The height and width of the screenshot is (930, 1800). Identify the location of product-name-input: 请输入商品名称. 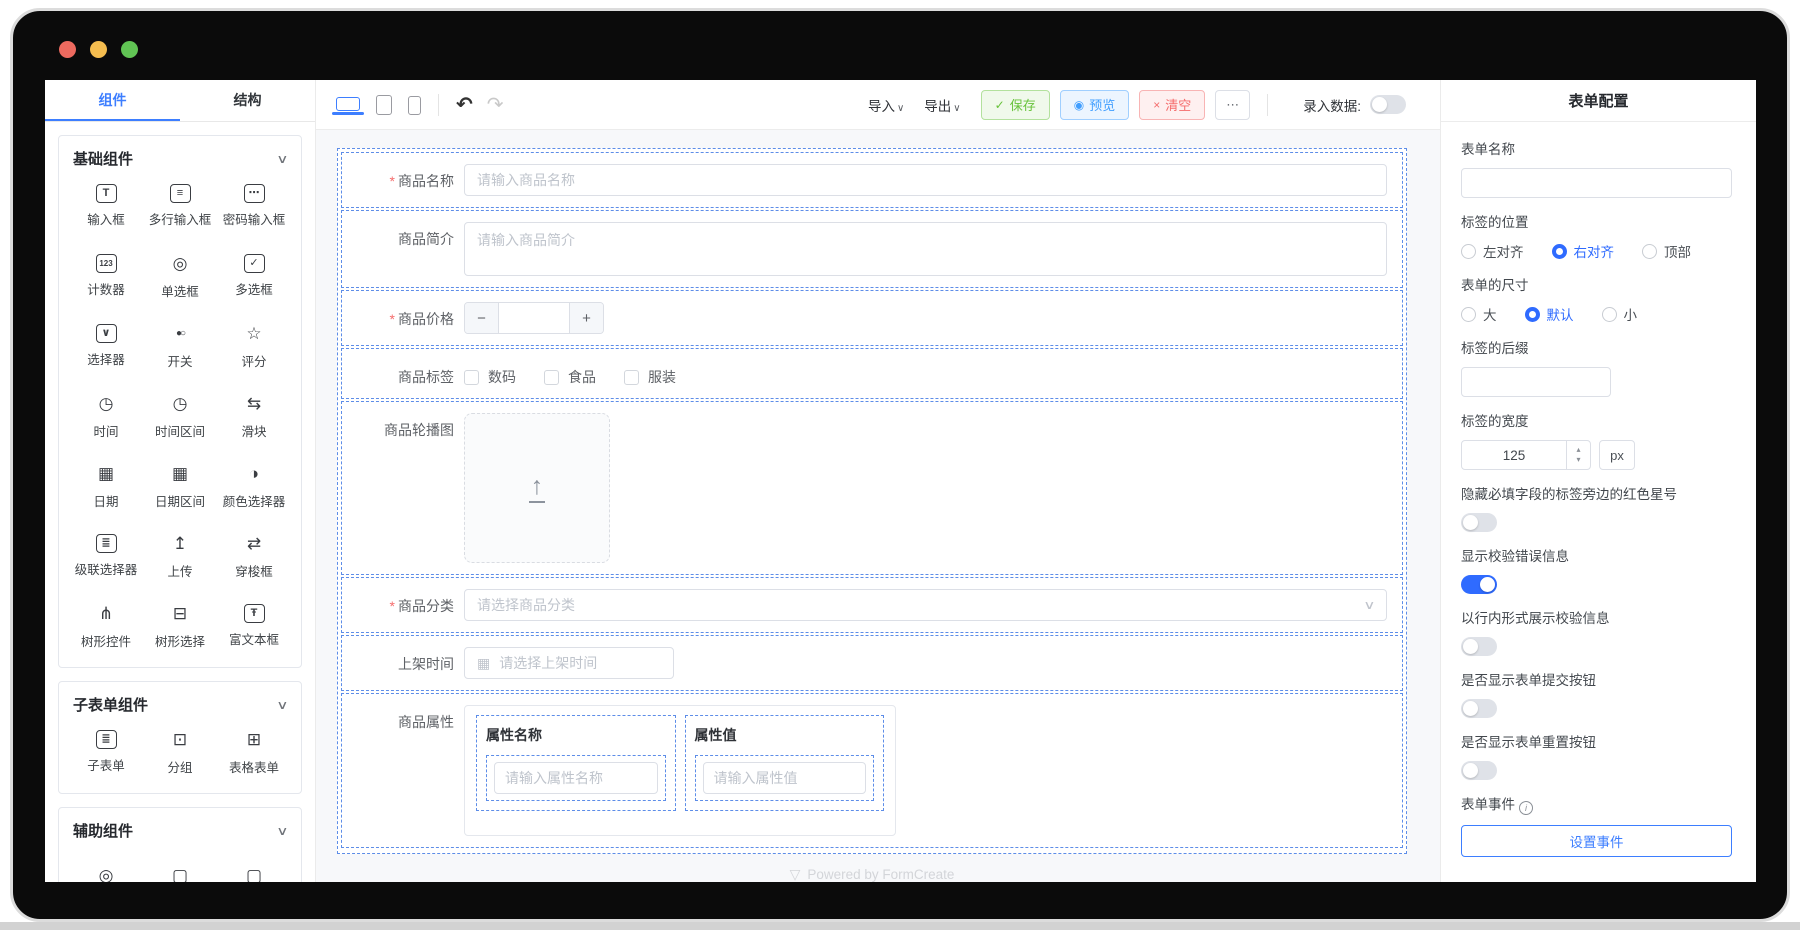
(925, 180).